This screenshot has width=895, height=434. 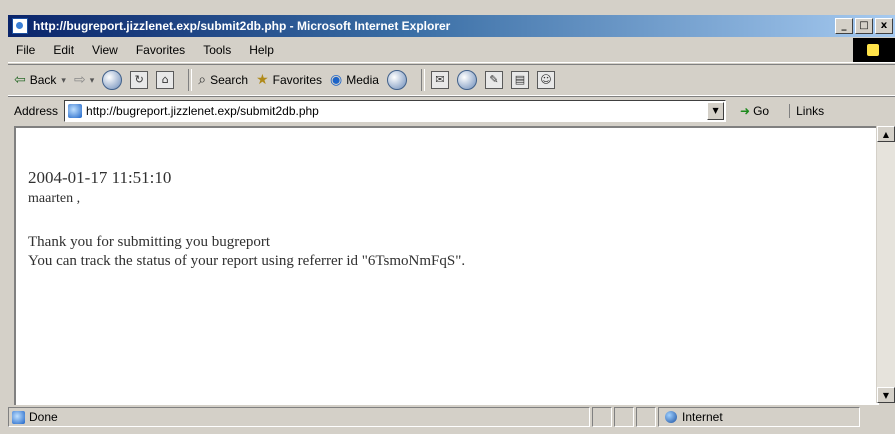 What do you see at coordinates (396, 80) in the screenshot?
I see `history-icon` at bounding box center [396, 80].